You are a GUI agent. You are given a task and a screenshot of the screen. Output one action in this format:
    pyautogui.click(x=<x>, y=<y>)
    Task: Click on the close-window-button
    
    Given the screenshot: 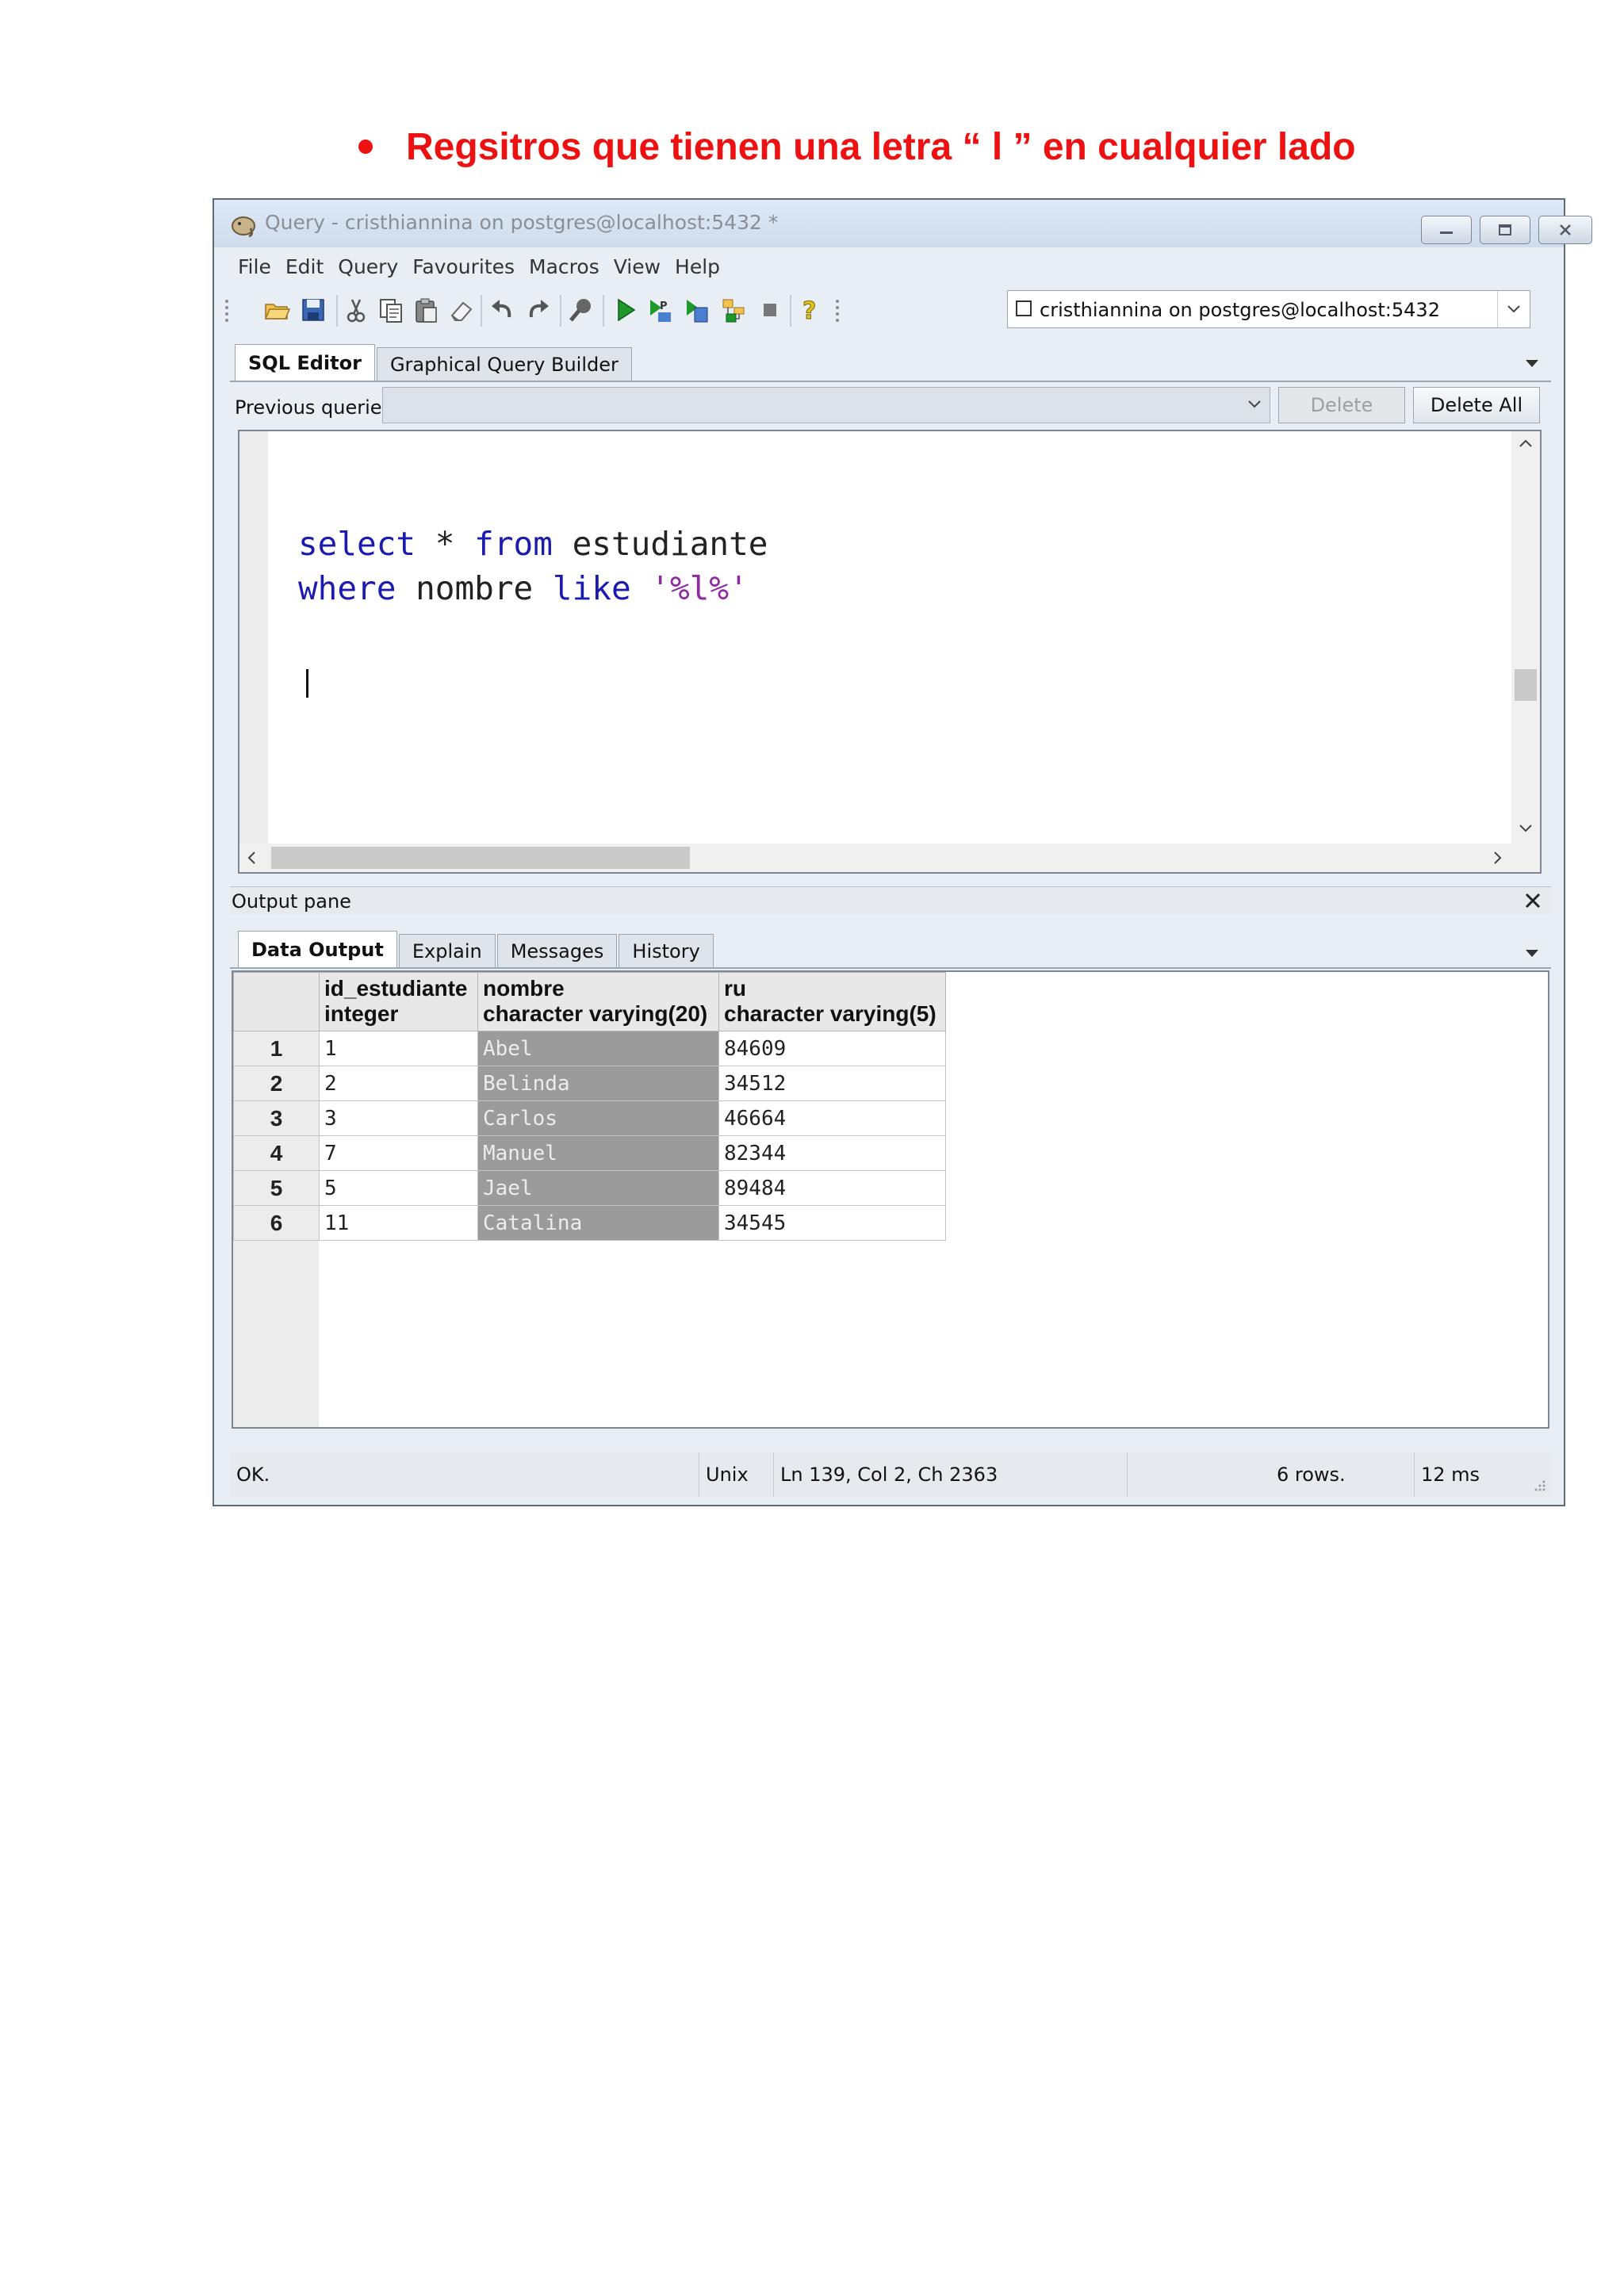 What is the action you would take?
    pyautogui.click(x=1565, y=230)
    